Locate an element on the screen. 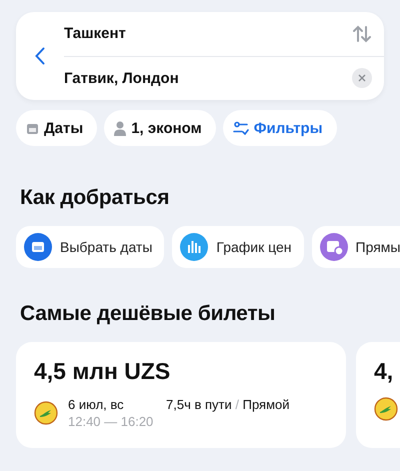 The width and height of the screenshot is (400, 471). ticket-card: 4, is located at coordinates (378, 395).